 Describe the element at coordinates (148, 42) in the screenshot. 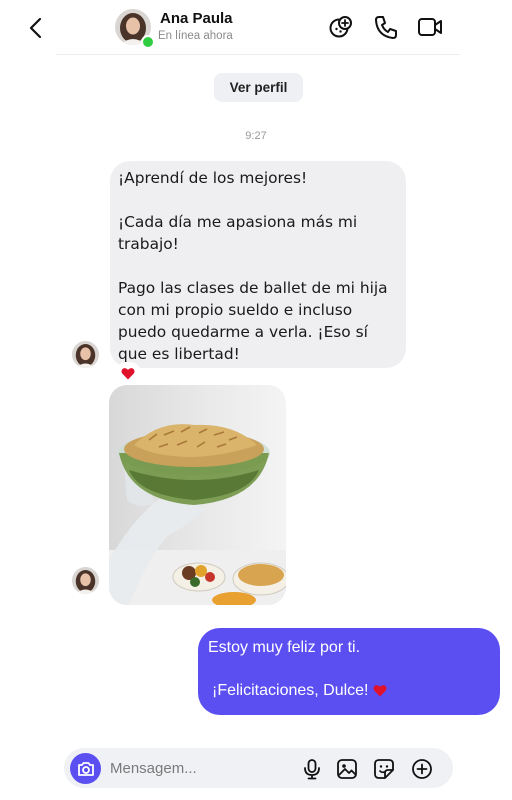

I see `online-status-dot` at that location.